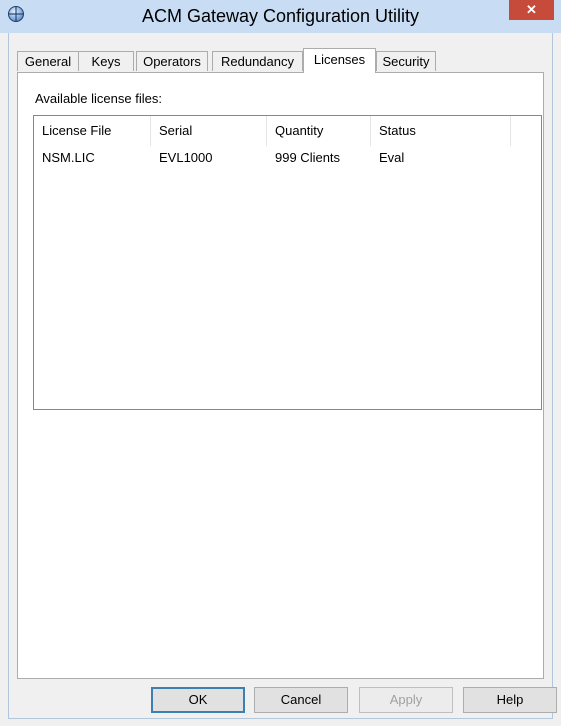 The width and height of the screenshot is (561, 726). What do you see at coordinates (106, 61) in the screenshot?
I see `tab-keys: Keys` at bounding box center [106, 61].